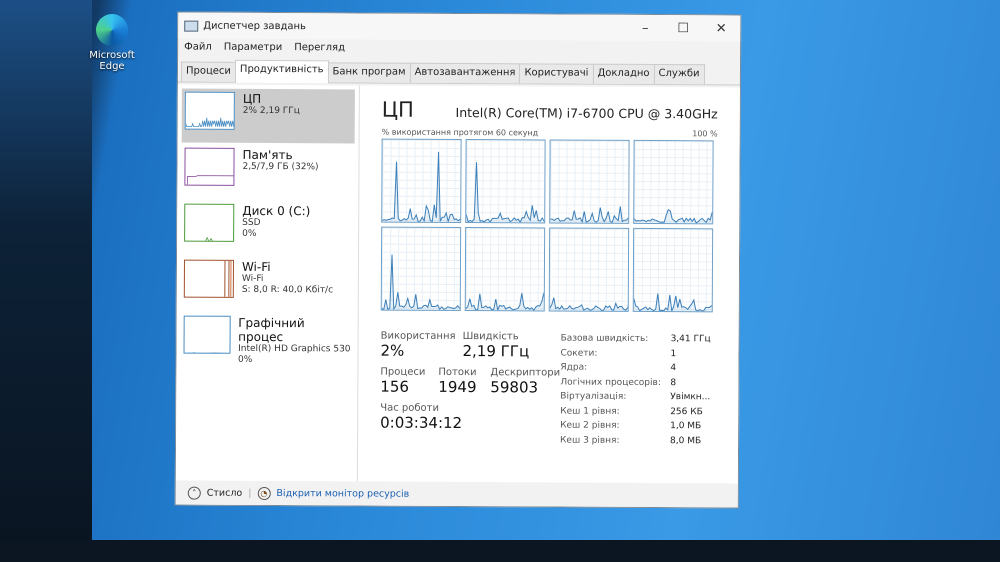  What do you see at coordinates (456, 494) in the screenshot?
I see `footer: ˄ Стисло | ◔ Відкрити монітор ресурсів` at bounding box center [456, 494].